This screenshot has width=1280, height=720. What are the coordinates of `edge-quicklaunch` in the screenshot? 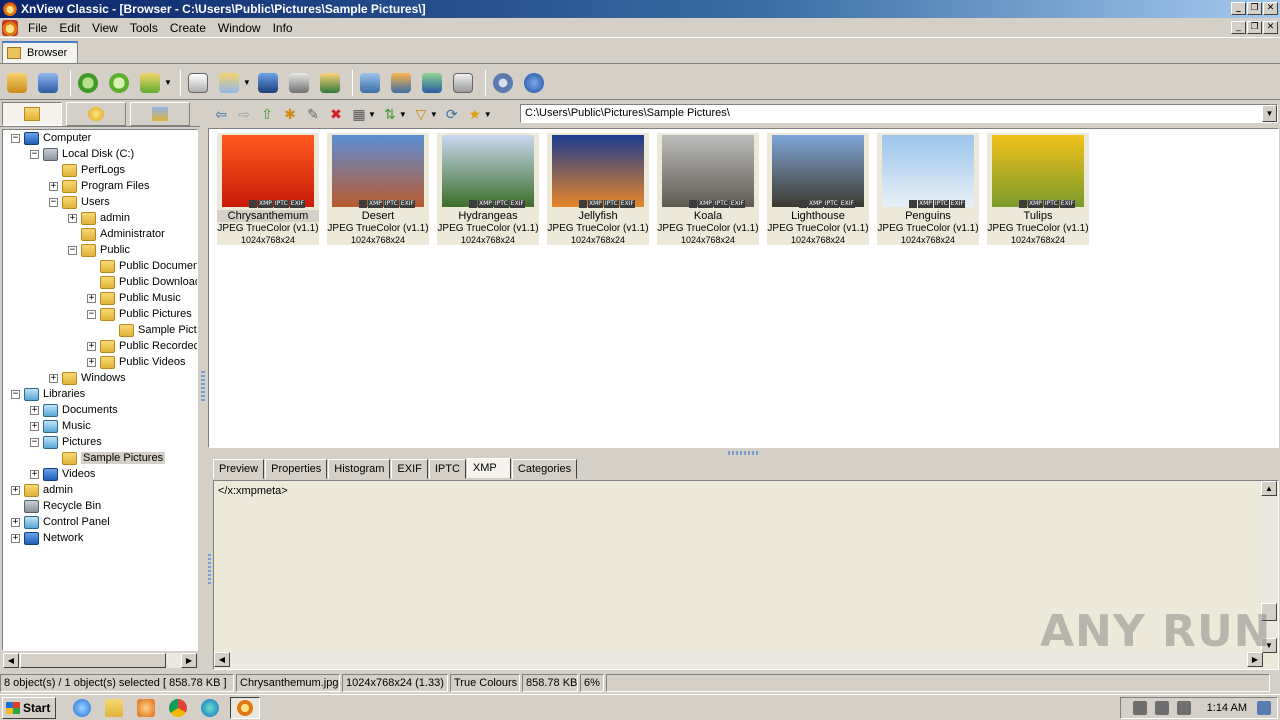 It's located at (210, 708).